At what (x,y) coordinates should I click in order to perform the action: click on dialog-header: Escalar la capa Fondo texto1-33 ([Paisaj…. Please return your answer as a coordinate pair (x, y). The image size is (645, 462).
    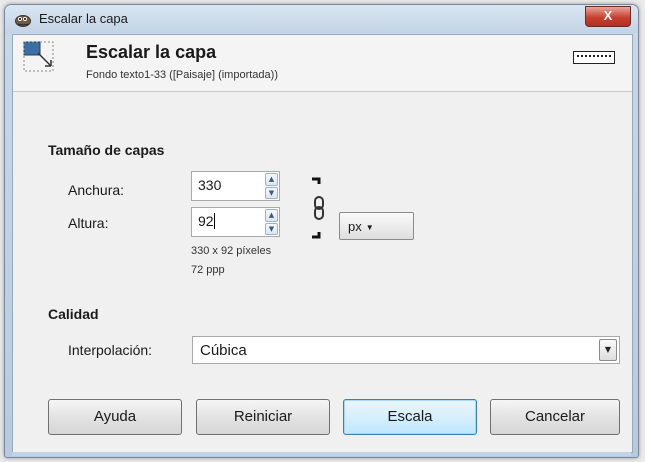
    Looking at the image, I should click on (322, 63).